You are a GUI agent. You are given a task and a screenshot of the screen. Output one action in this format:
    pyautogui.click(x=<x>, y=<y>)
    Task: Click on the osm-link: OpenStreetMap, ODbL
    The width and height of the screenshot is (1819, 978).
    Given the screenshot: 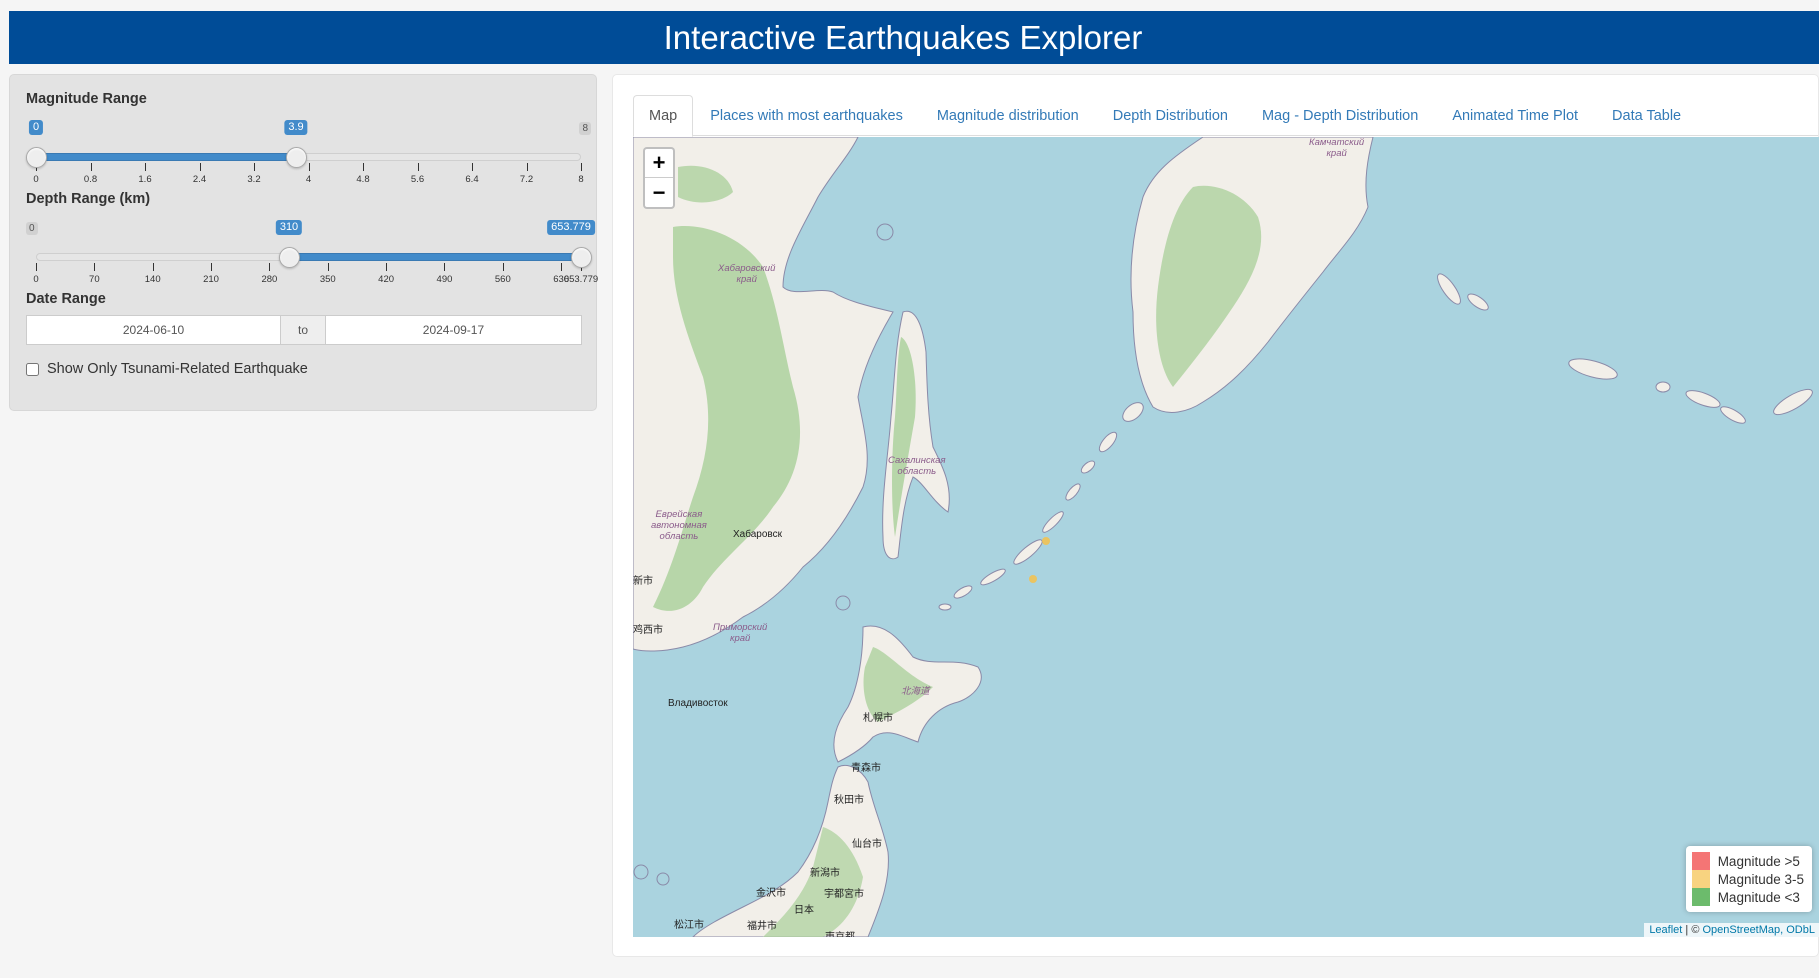 What is the action you would take?
    pyautogui.click(x=1758, y=930)
    